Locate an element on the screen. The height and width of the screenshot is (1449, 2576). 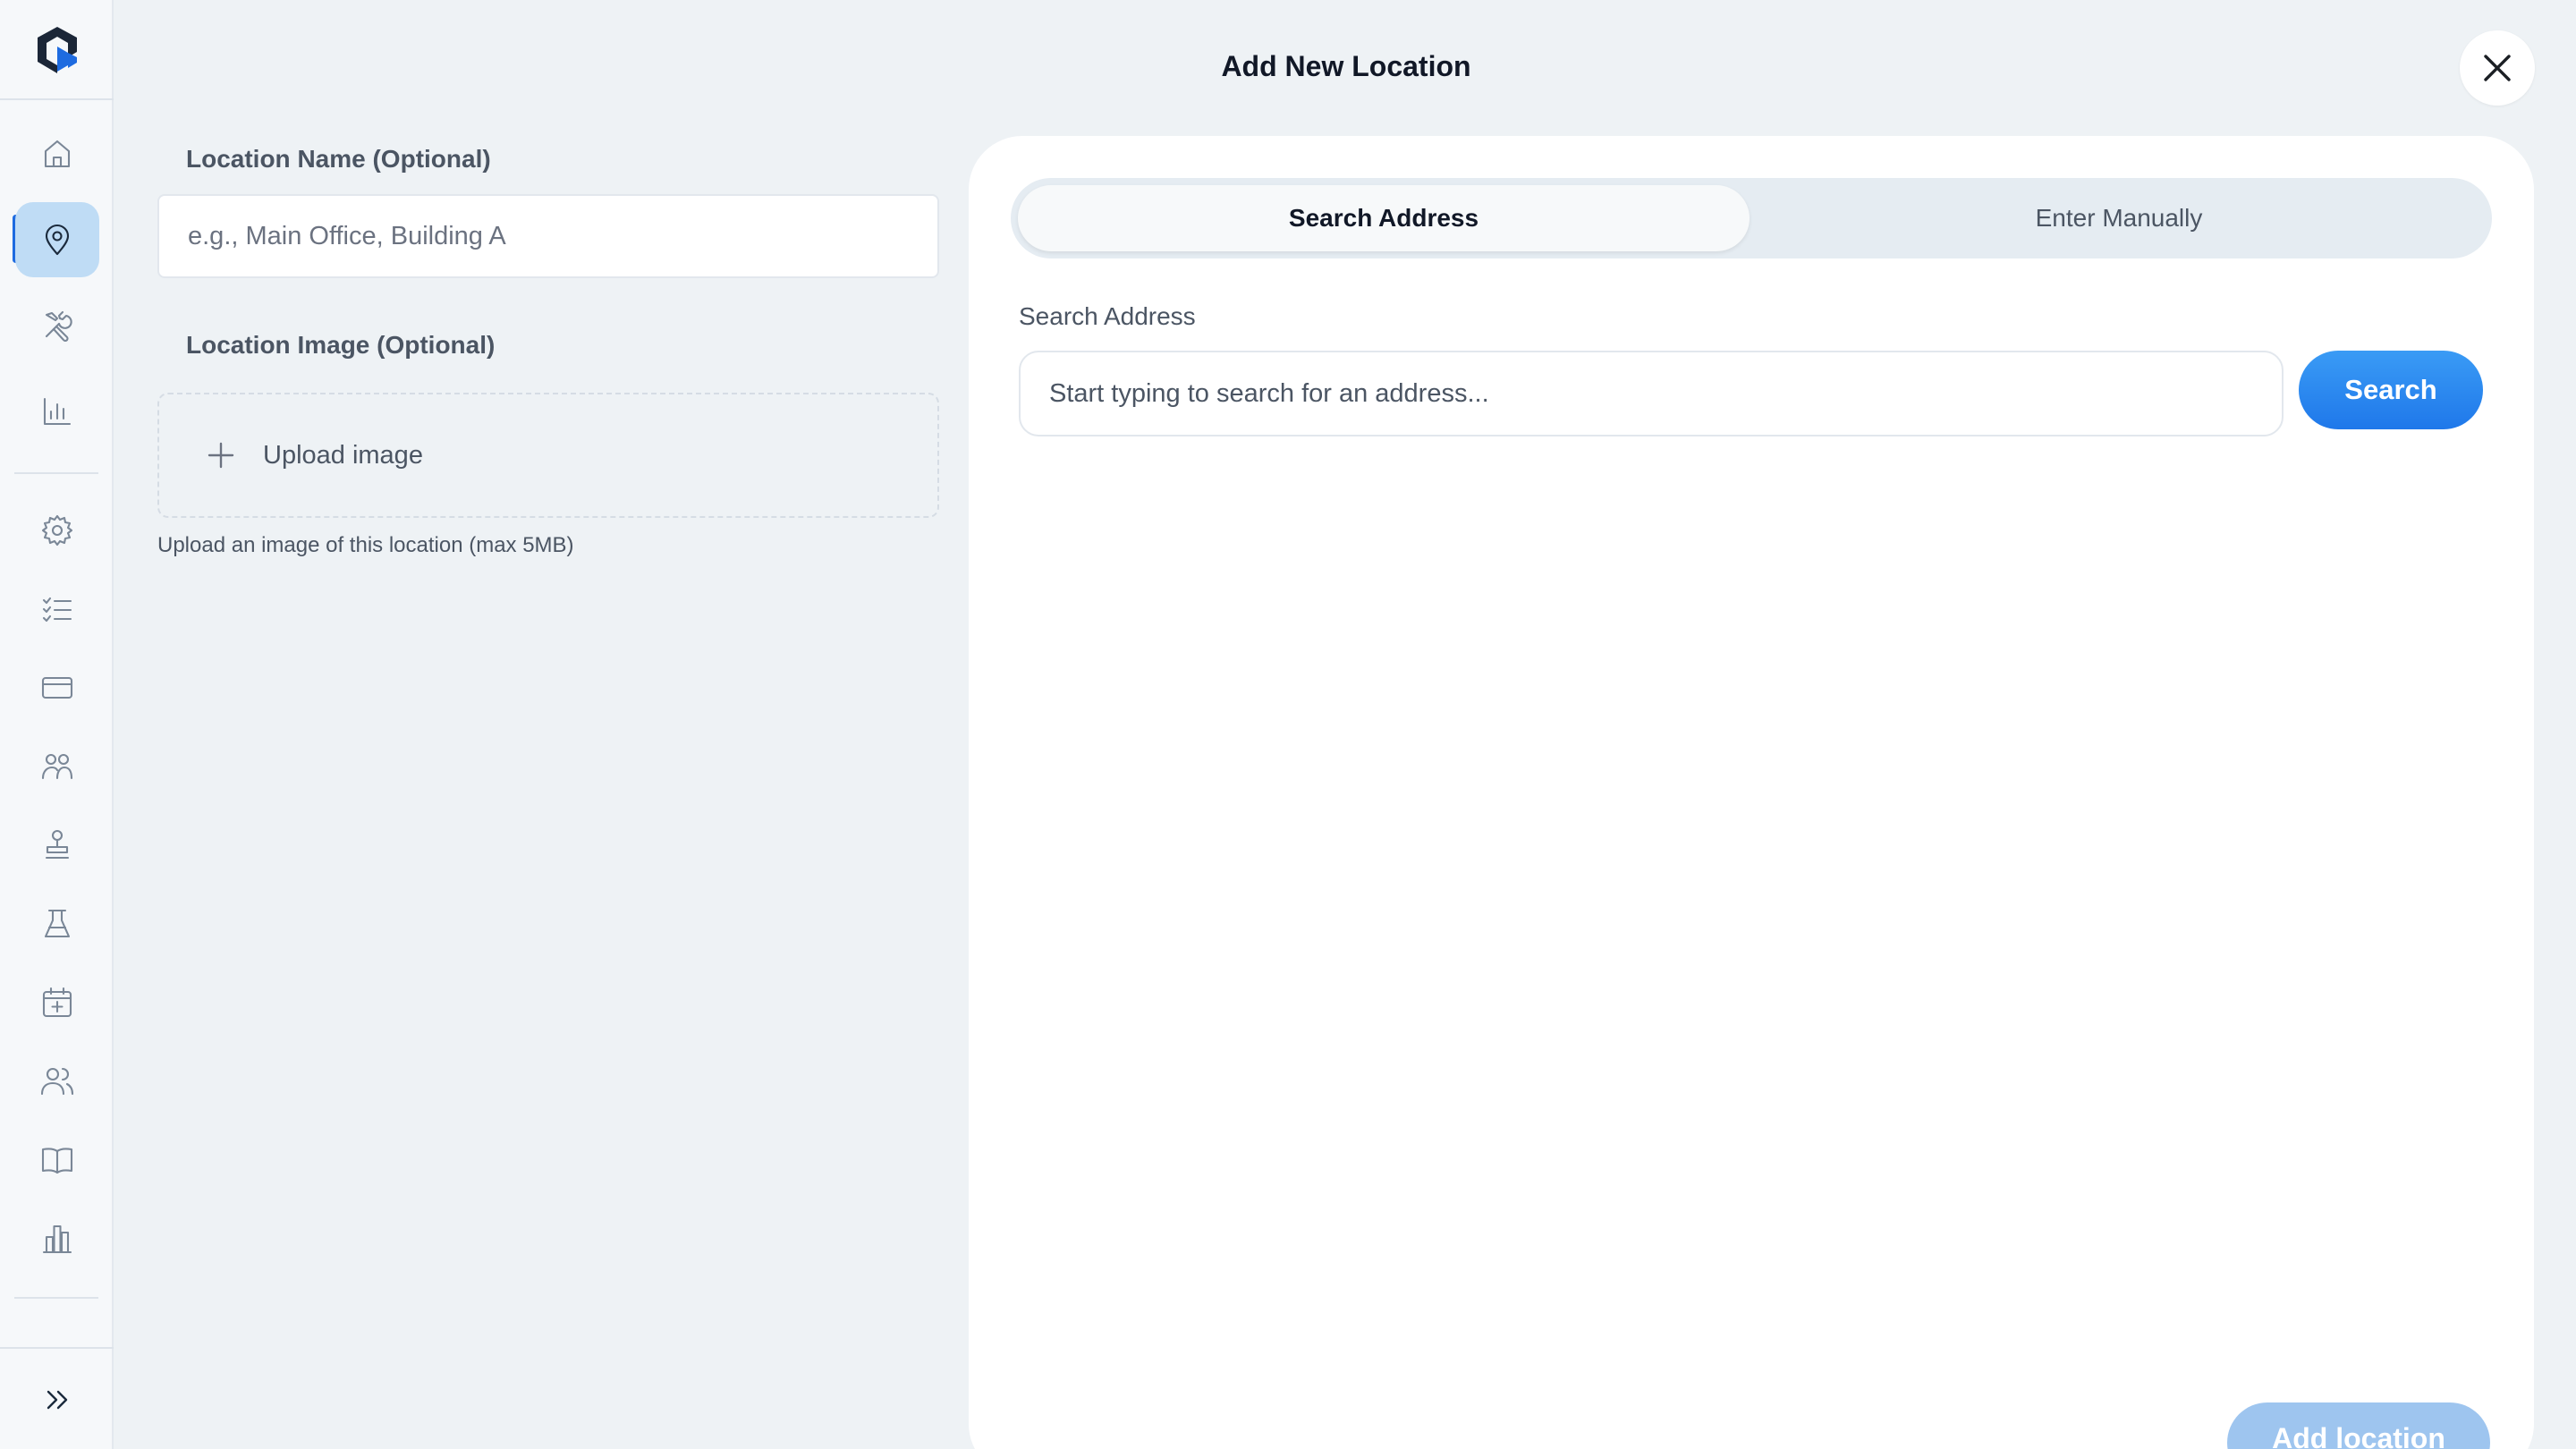
location-image-label: Location Image (Optional) is located at coordinates (341, 345).